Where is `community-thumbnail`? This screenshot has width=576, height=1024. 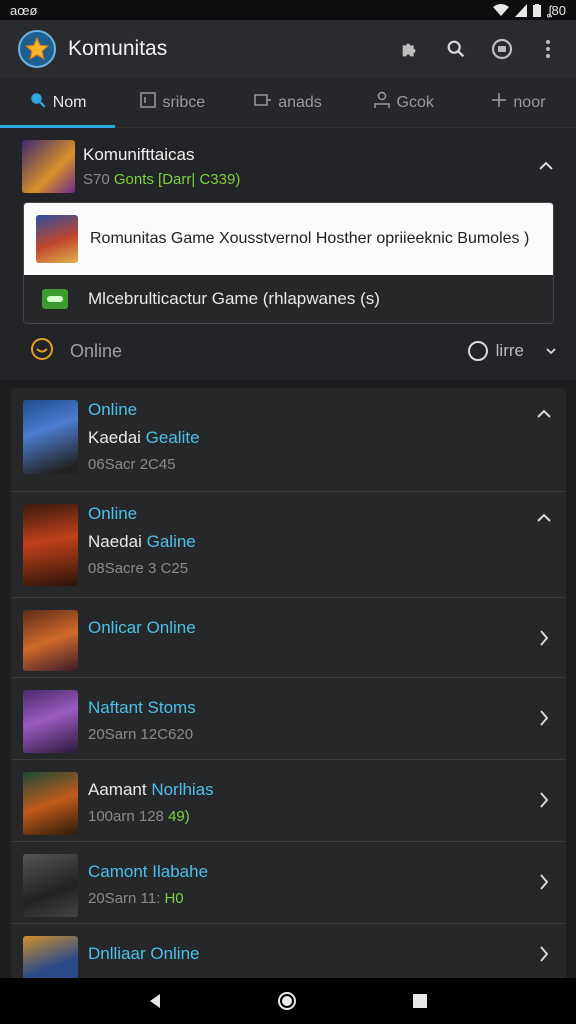
community-thumbnail is located at coordinates (48, 166).